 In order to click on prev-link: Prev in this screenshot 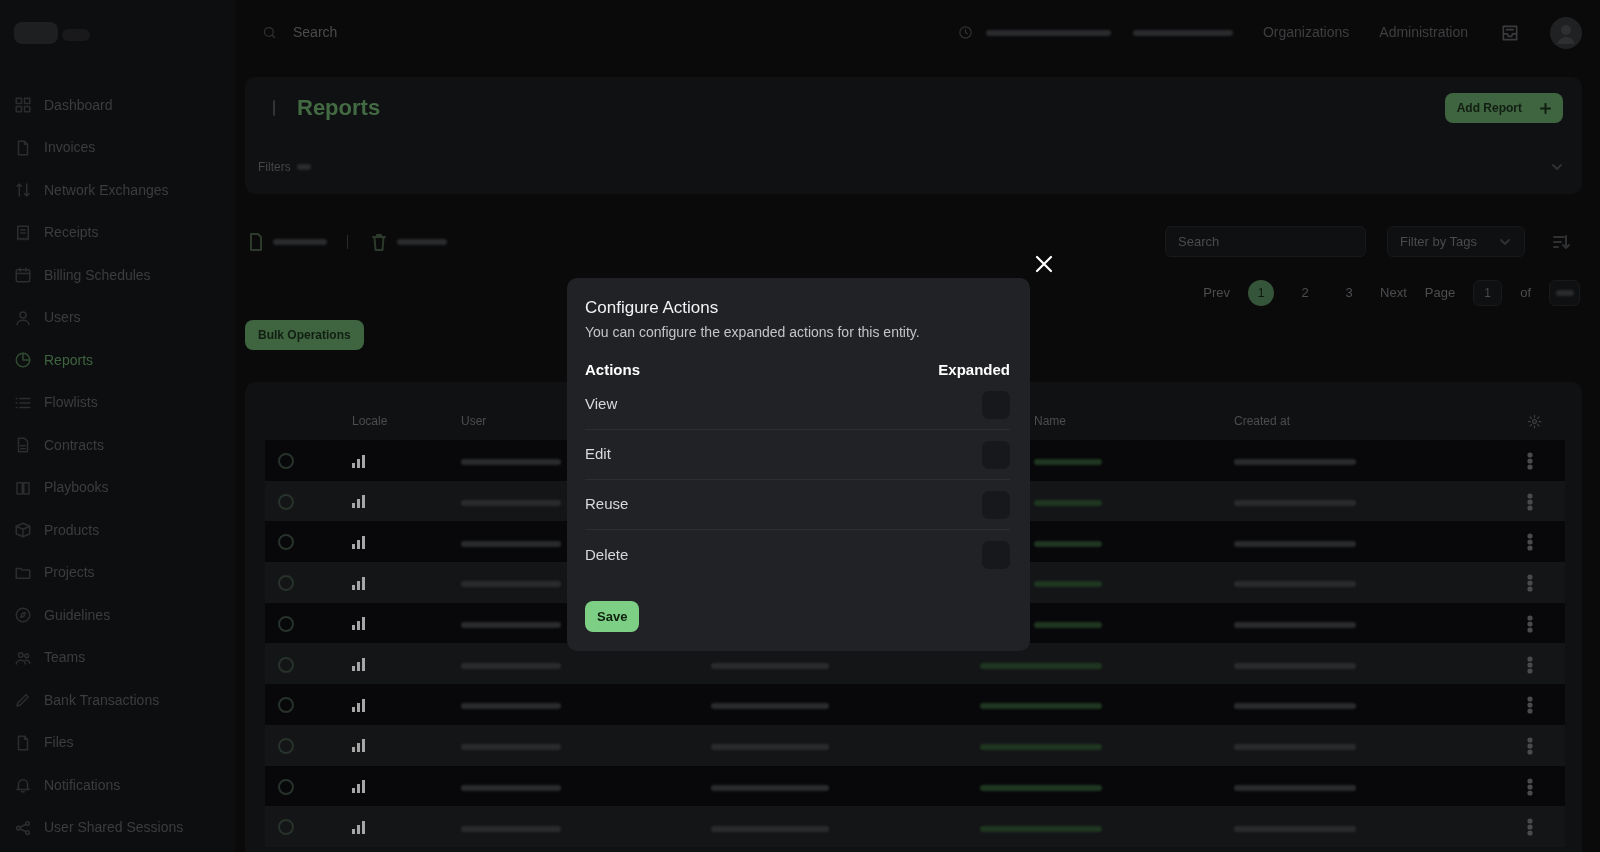, I will do `click(1217, 293)`.